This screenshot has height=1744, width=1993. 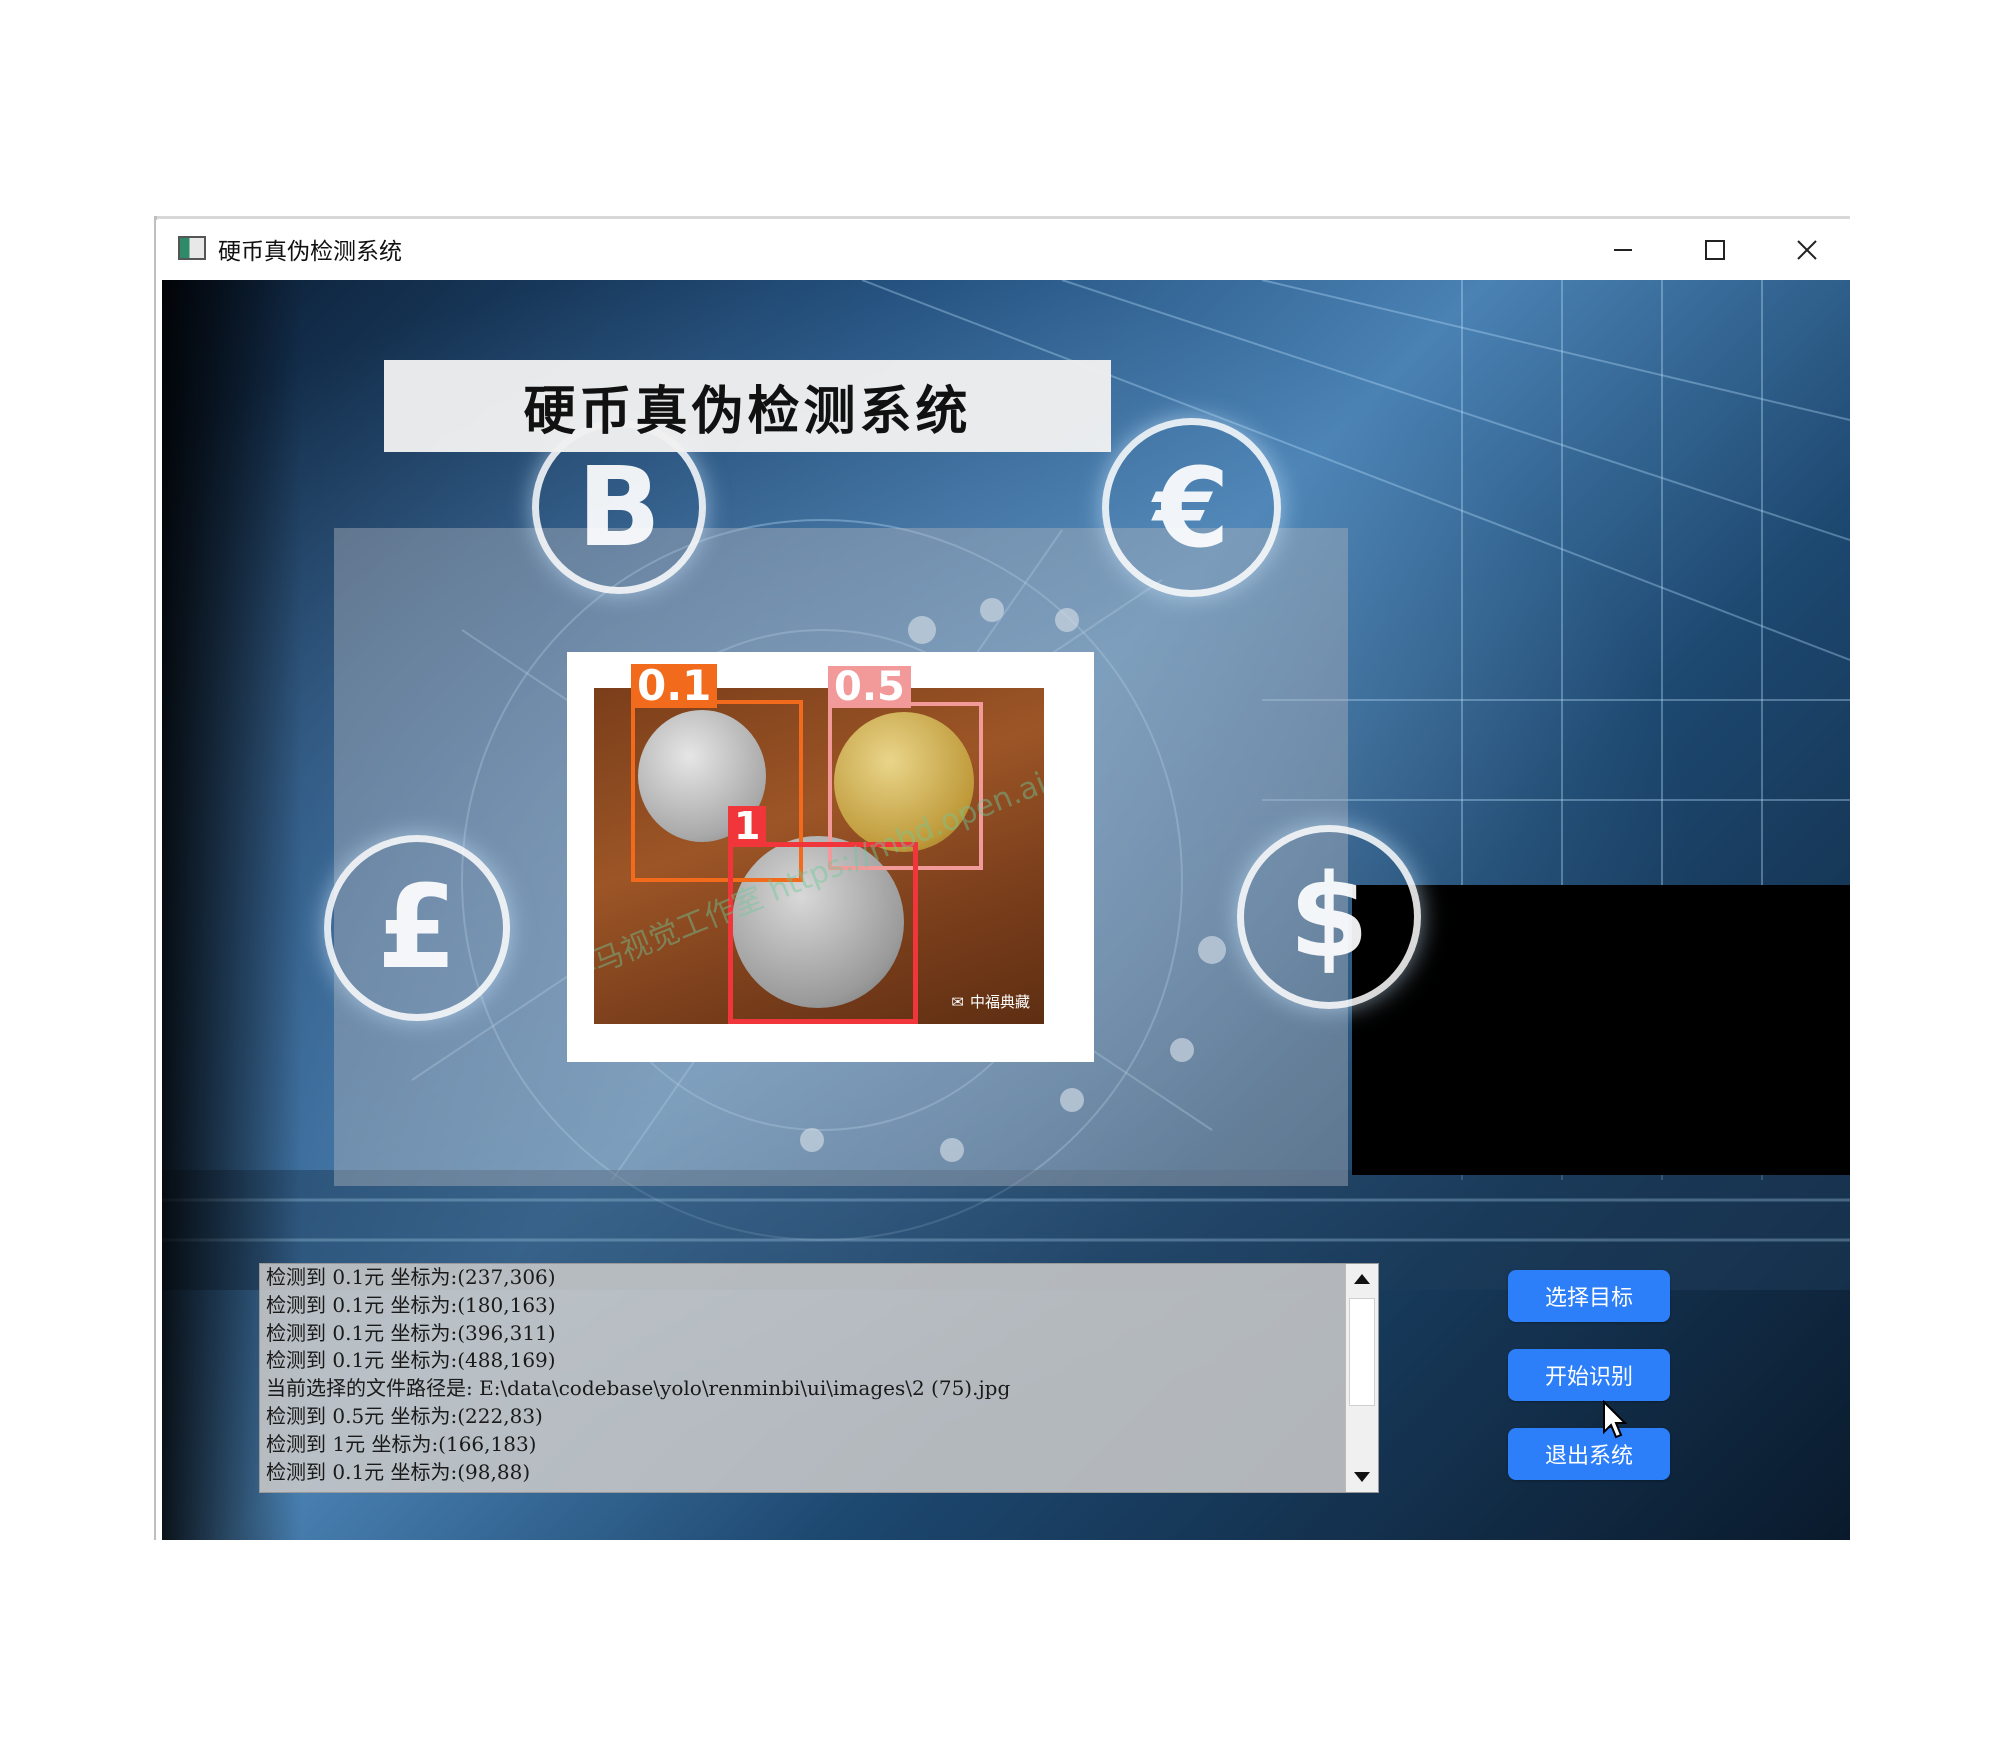 I want to click on minimize-icon, so click(x=1623, y=250).